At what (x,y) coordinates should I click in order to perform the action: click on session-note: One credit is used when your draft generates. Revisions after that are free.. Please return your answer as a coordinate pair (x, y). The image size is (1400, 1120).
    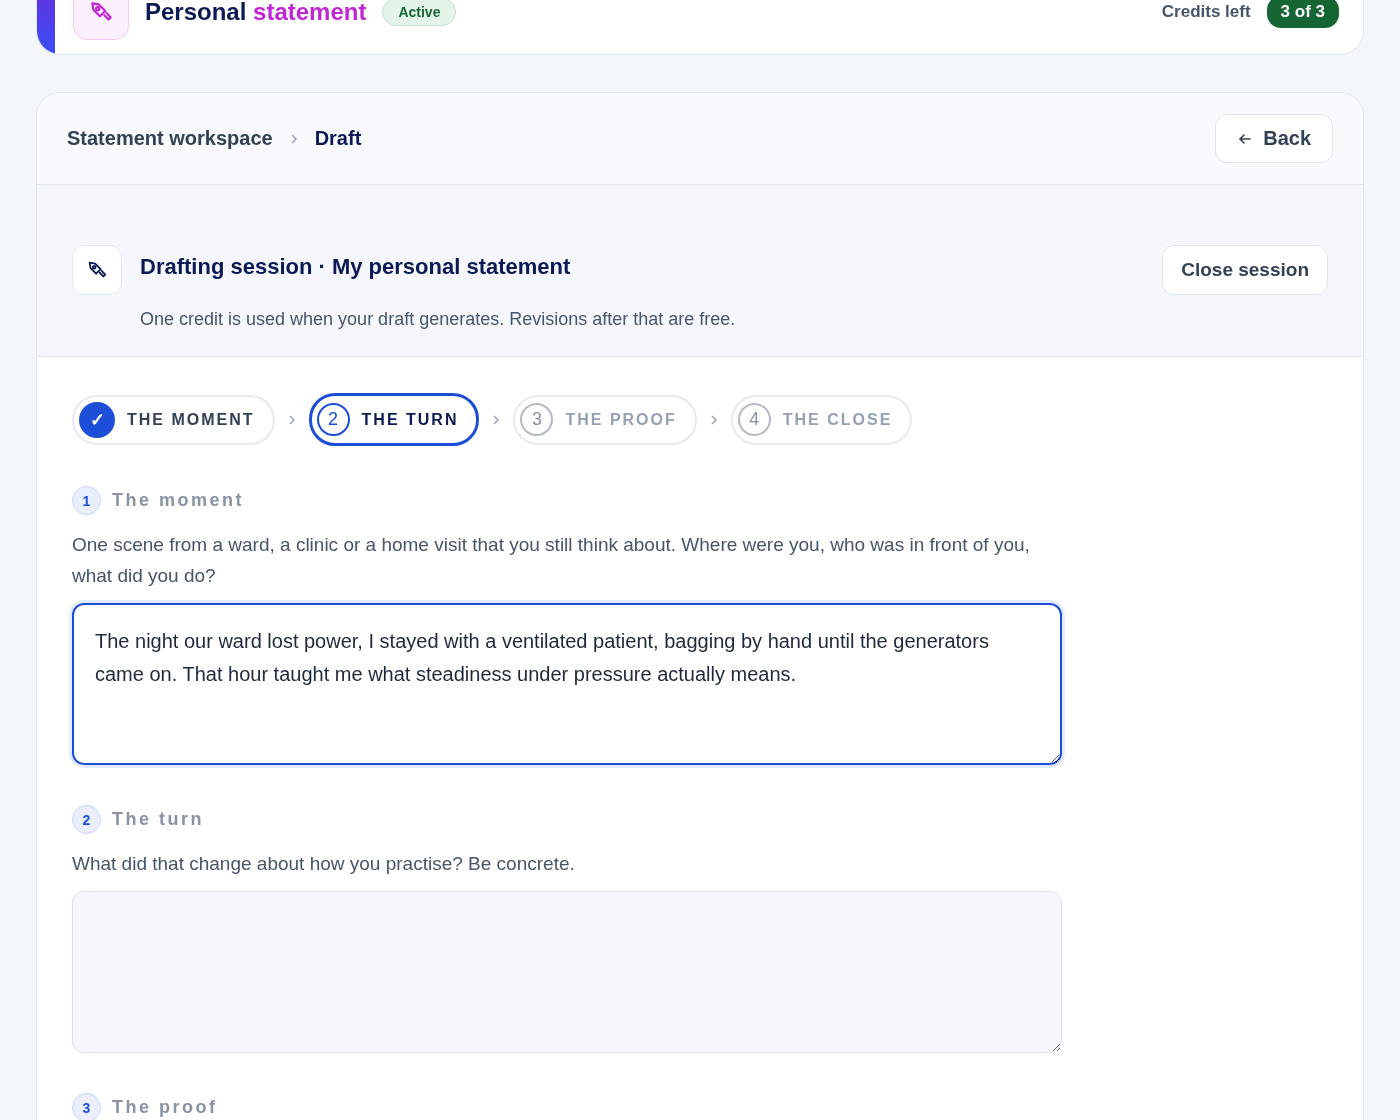
    Looking at the image, I should click on (438, 319).